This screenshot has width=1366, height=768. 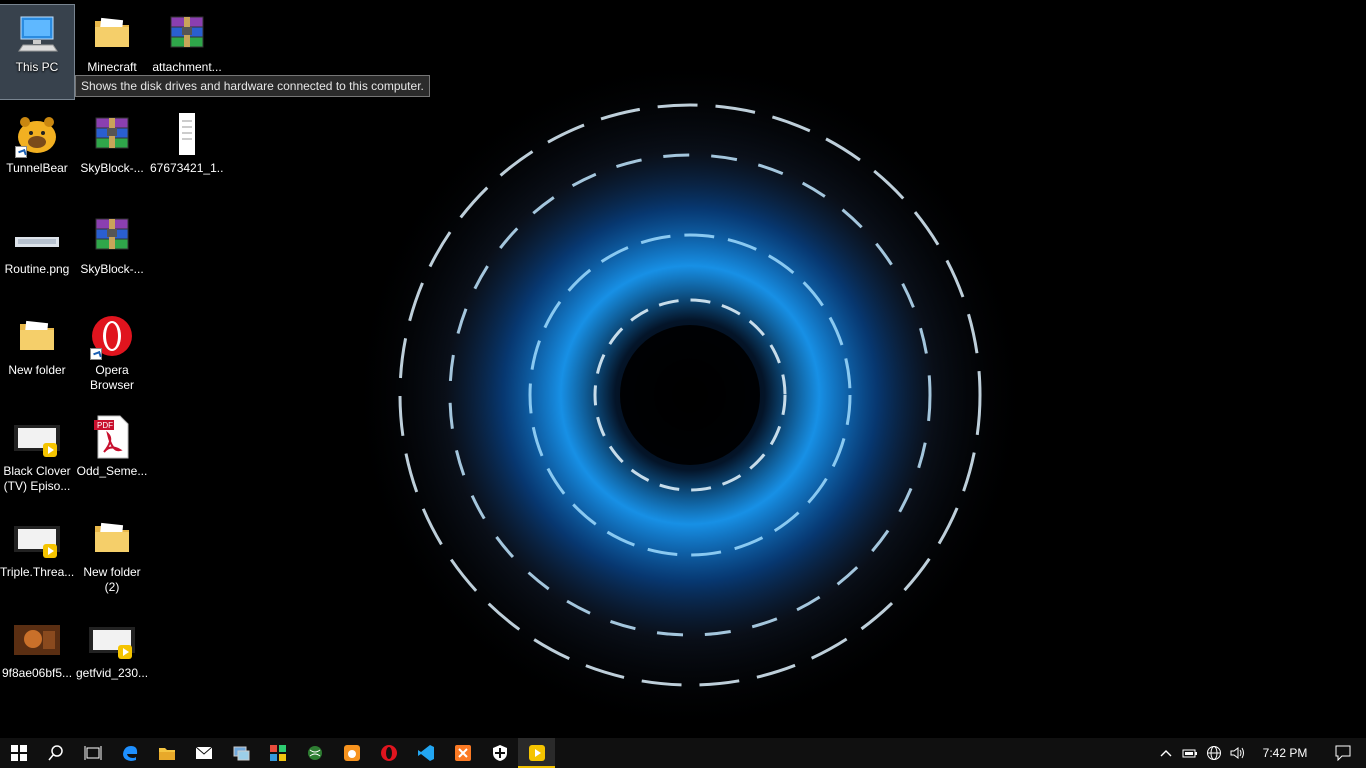 What do you see at coordinates (37, 33) in the screenshot?
I see `this-pc-icon` at bounding box center [37, 33].